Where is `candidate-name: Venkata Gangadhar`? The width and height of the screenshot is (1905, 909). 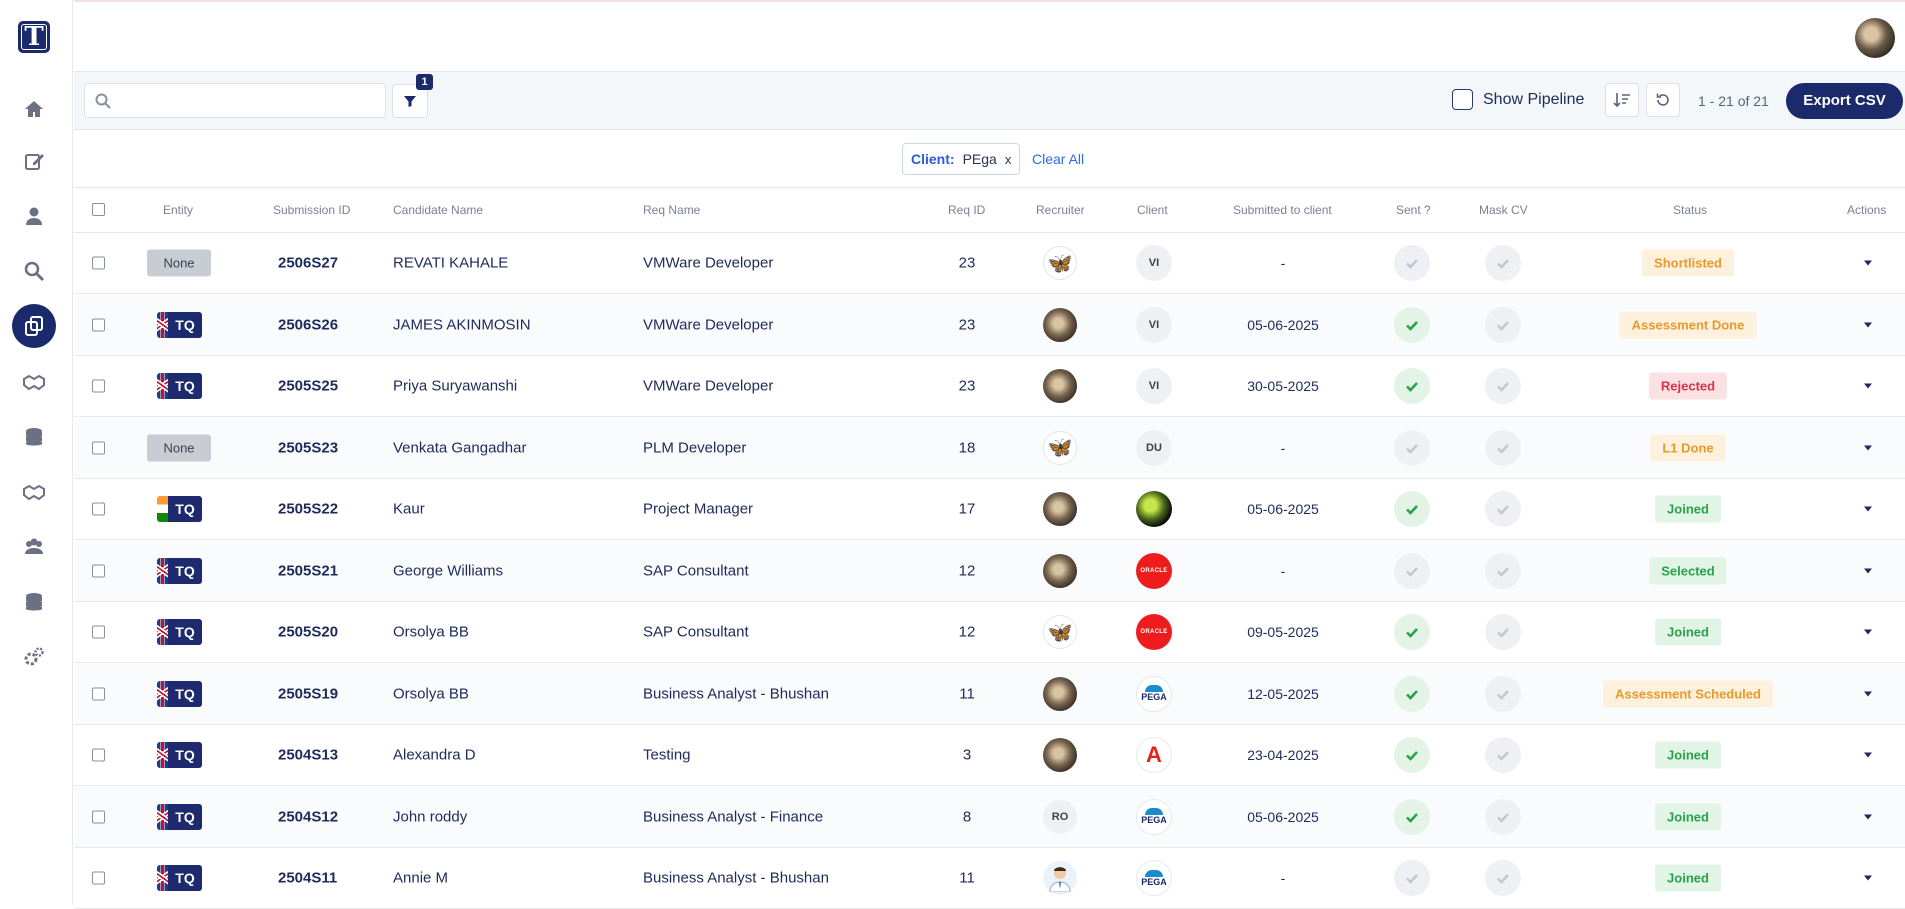 candidate-name: Venkata Gangadhar is located at coordinates (459, 447).